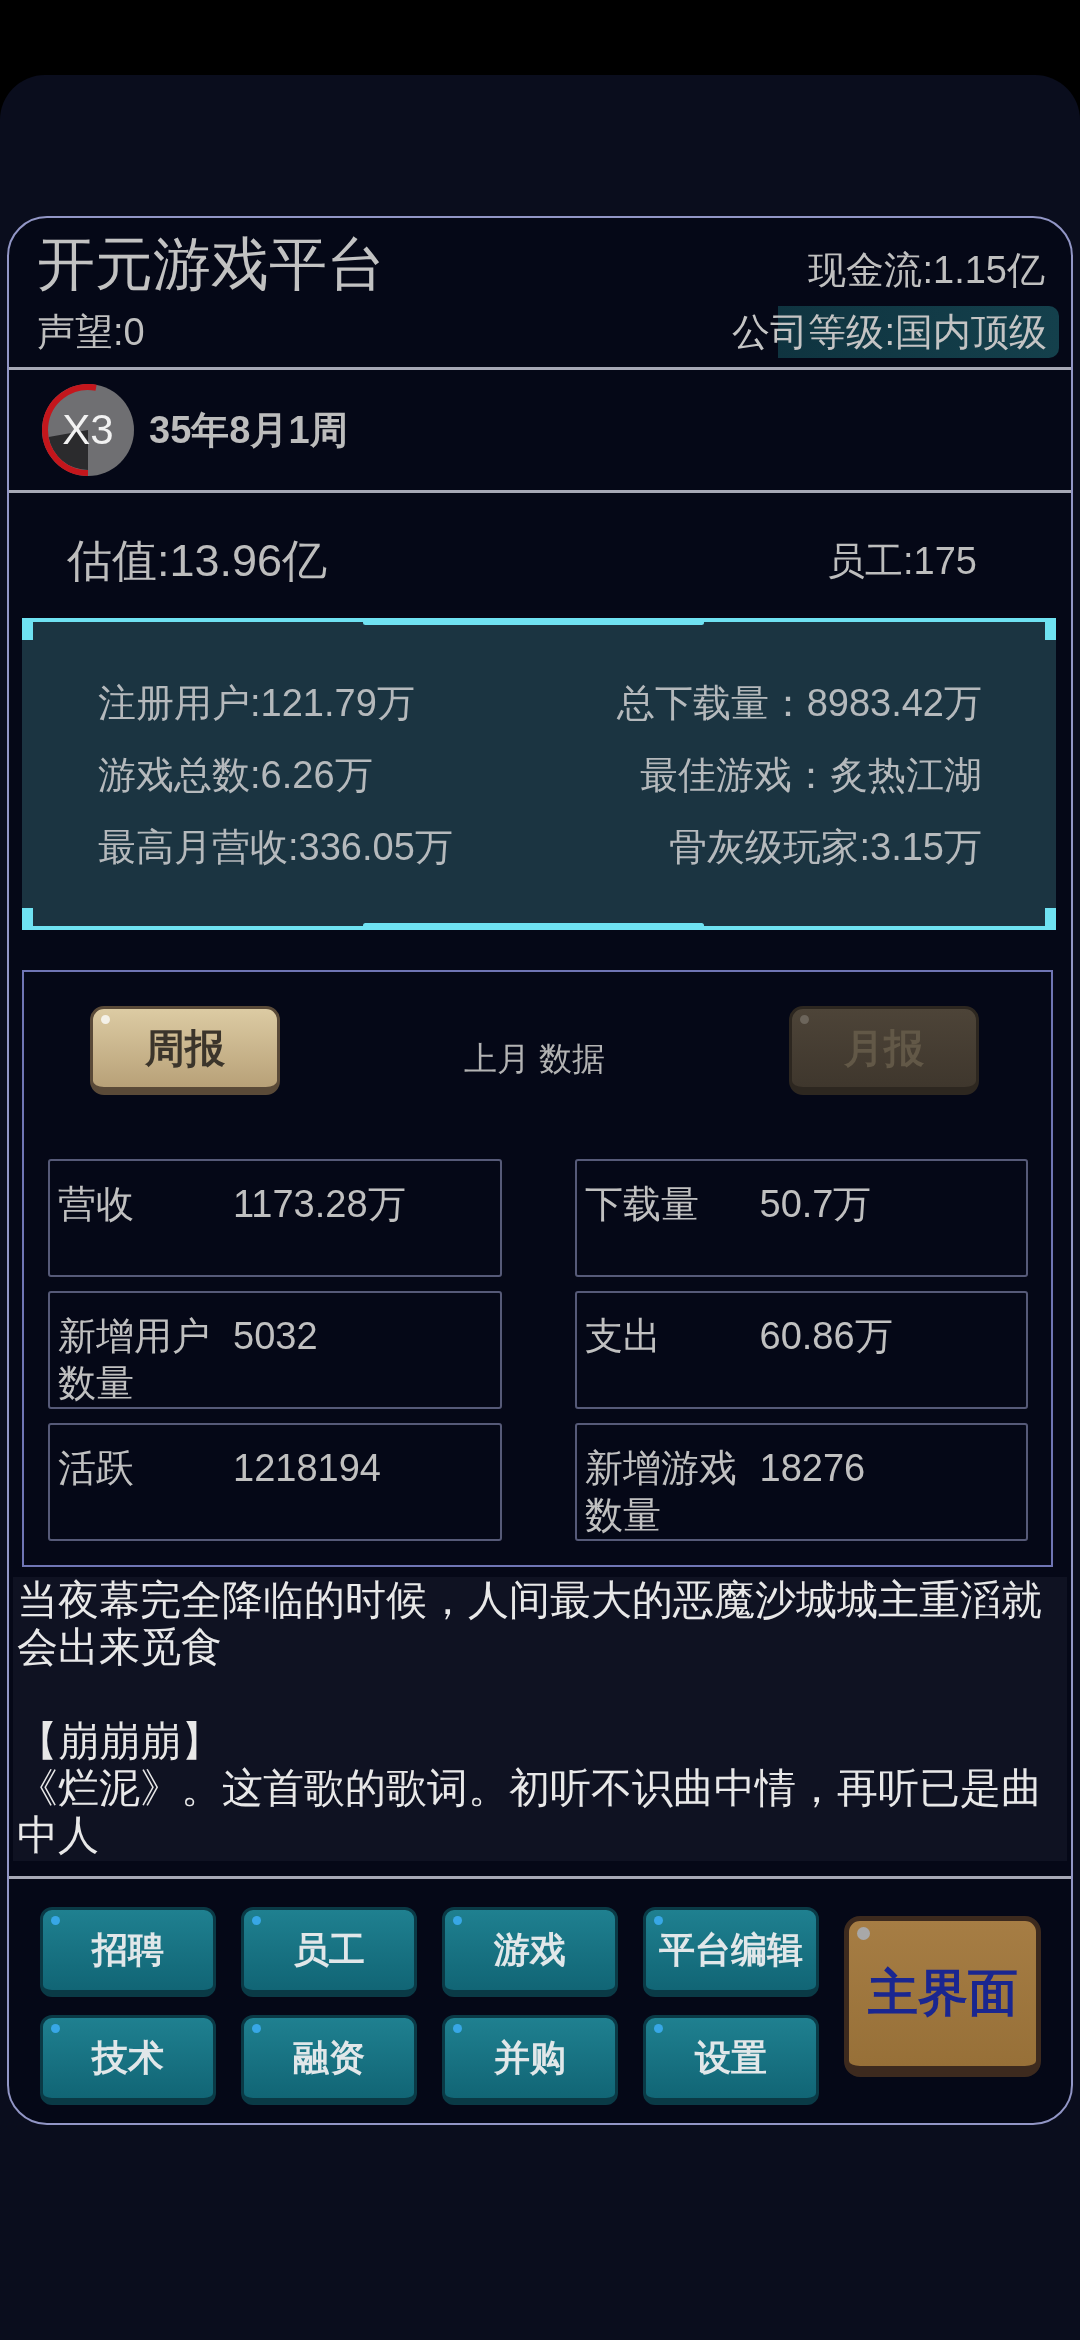  What do you see at coordinates (530, 1952) in the screenshot?
I see `menu-button: 游戏` at bounding box center [530, 1952].